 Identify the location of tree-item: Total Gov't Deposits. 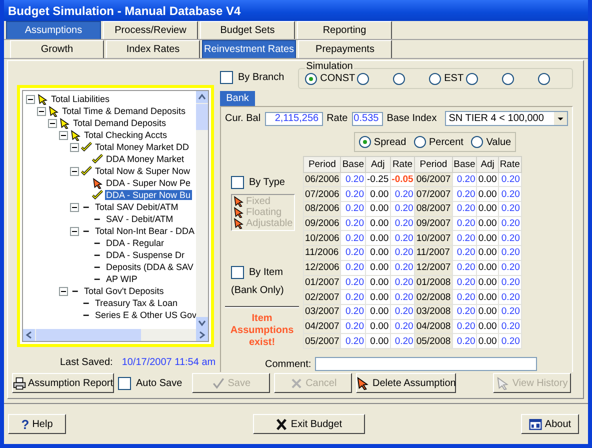
(124, 291).